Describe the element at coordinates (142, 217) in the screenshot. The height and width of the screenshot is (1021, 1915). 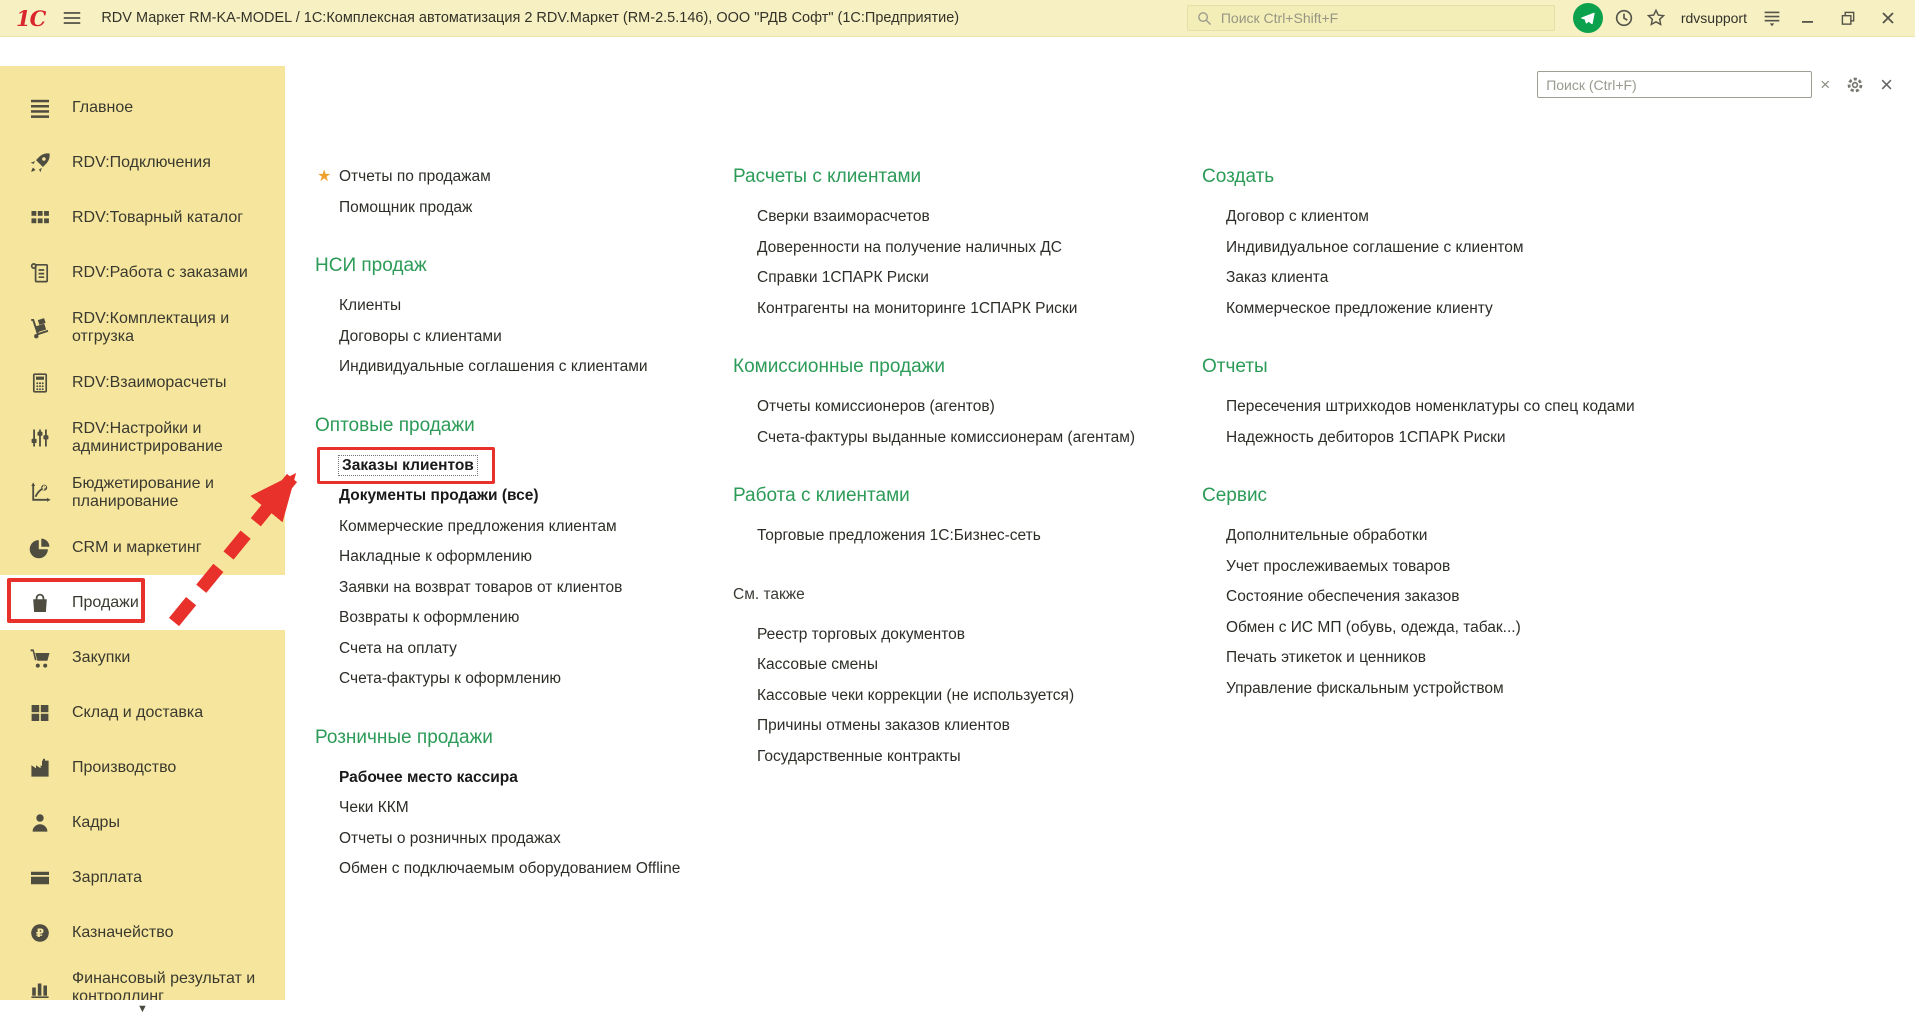
I see `sidebar-item: RDV:Товарный каталог` at that location.